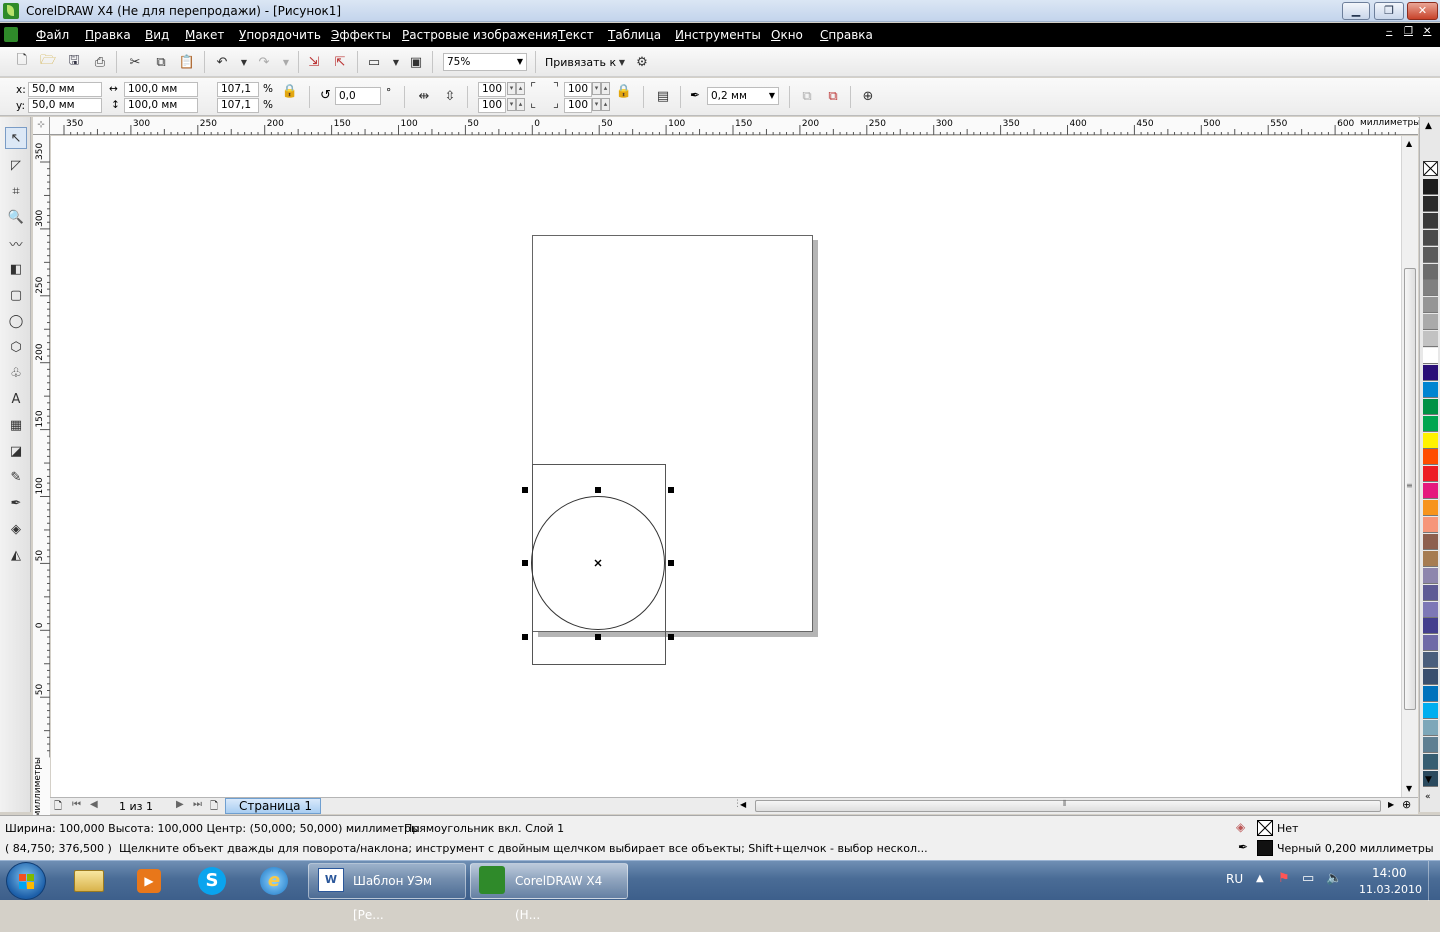 This screenshot has height=932, width=1440. Describe the element at coordinates (314, 62) in the screenshot. I see `import-icon: ⇲` at that location.